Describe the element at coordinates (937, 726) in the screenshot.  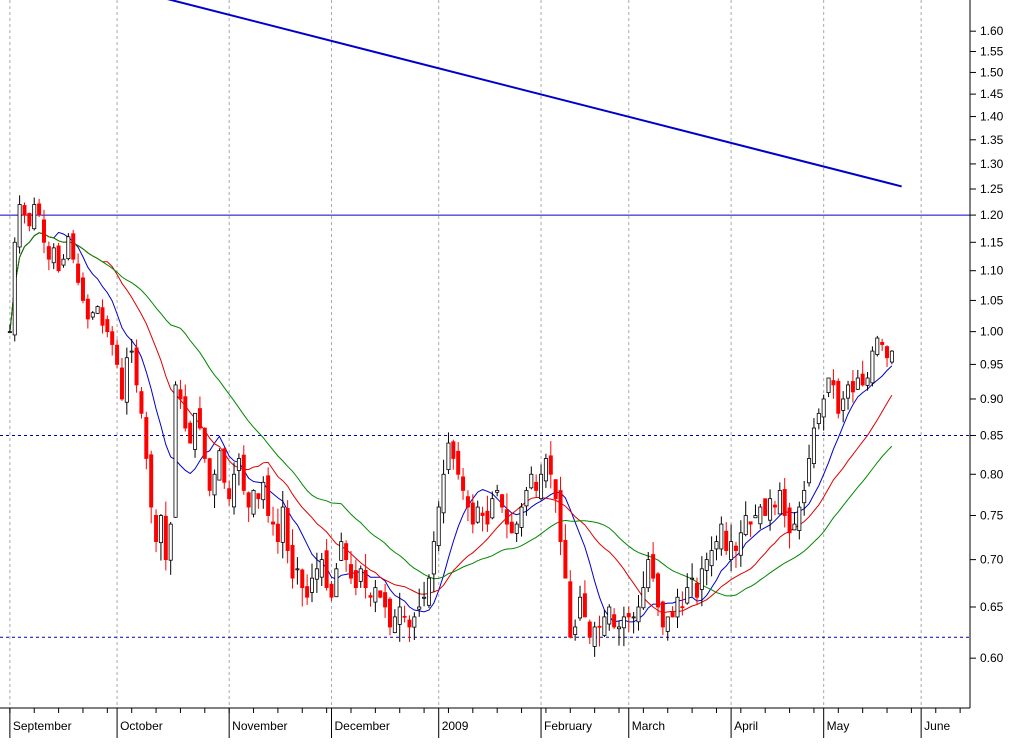
I see `x-tick-label: June` at that location.